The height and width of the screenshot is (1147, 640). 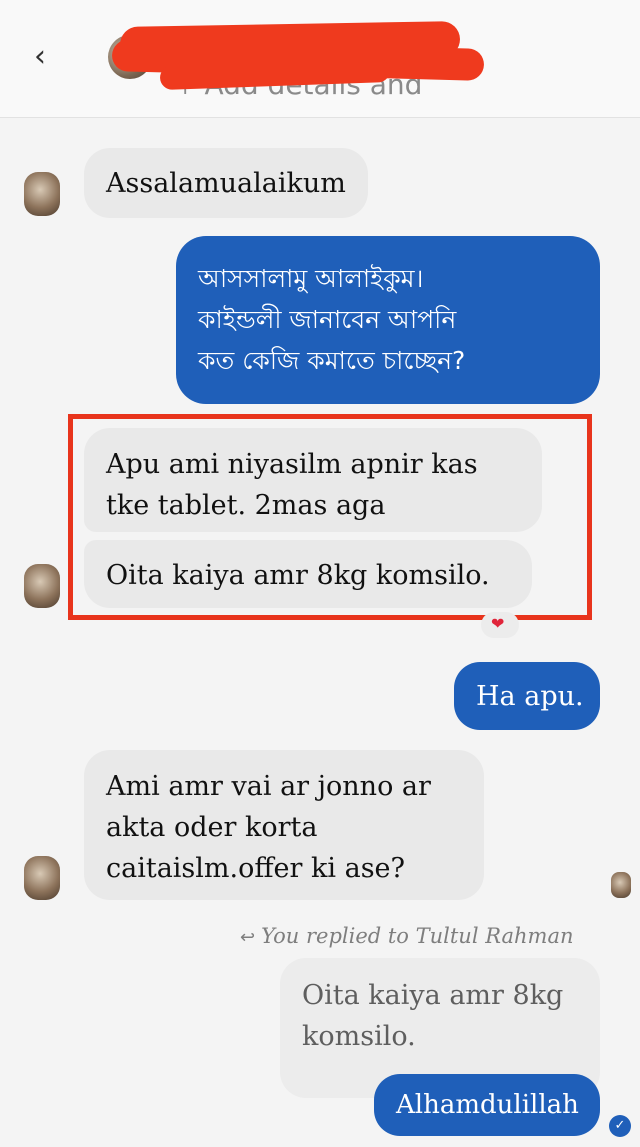 I want to click on read-receipt-avatar, so click(x=621, y=885).